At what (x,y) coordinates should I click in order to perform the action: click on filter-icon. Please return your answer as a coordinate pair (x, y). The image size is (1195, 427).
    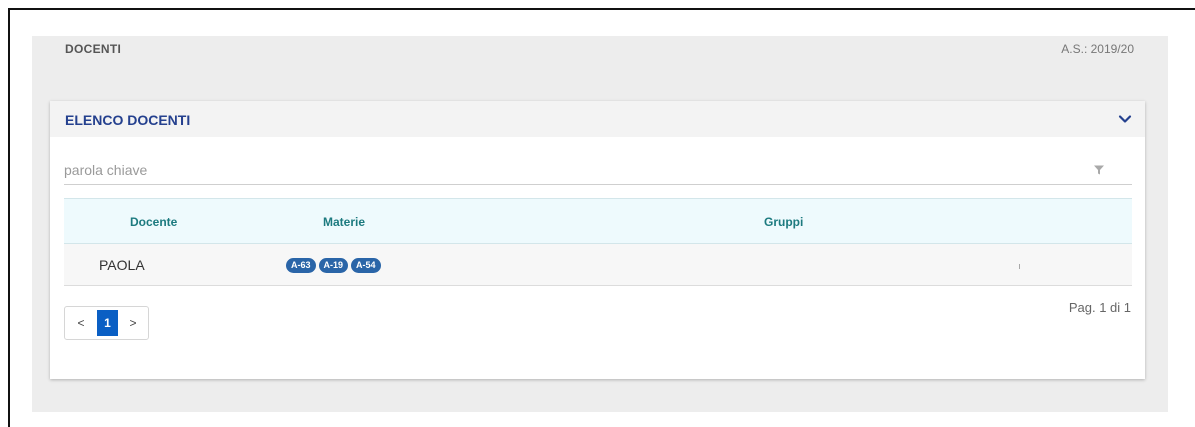
    Looking at the image, I should click on (1099, 170).